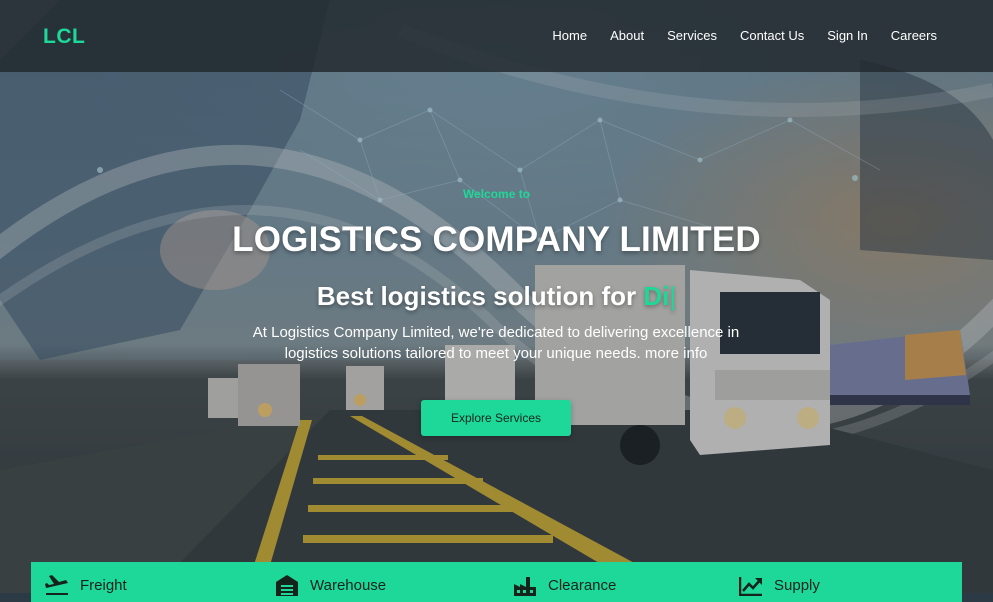 The image size is (993, 602). What do you see at coordinates (496, 194) in the screenshot?
I see `welcome-text: Welcome to` at bounding box center [496, 194].